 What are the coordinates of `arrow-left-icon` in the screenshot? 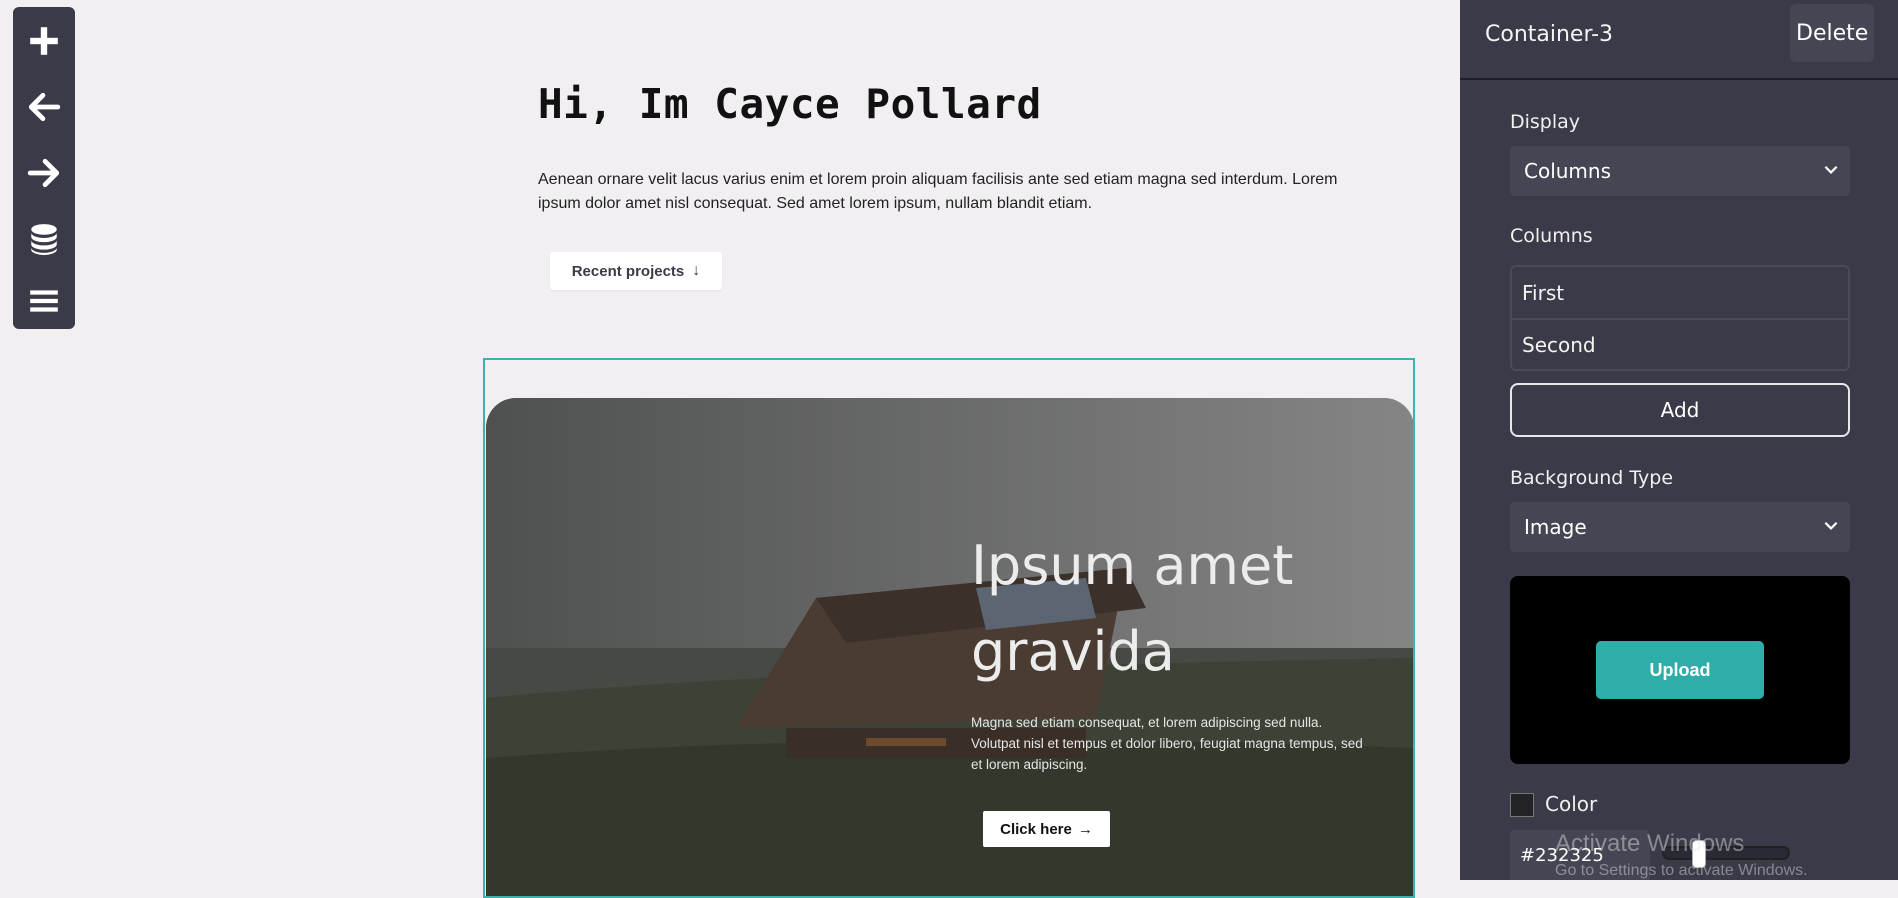 It's located at (44, 107).